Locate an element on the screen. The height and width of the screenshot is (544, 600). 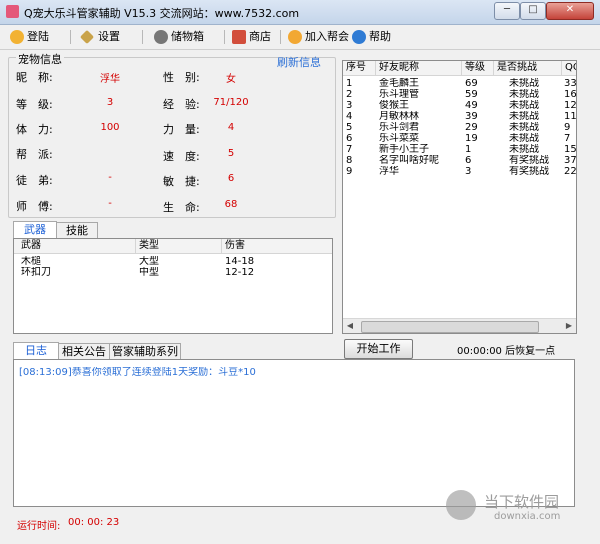
help-globe-icon is located at coordinates (359, 37).